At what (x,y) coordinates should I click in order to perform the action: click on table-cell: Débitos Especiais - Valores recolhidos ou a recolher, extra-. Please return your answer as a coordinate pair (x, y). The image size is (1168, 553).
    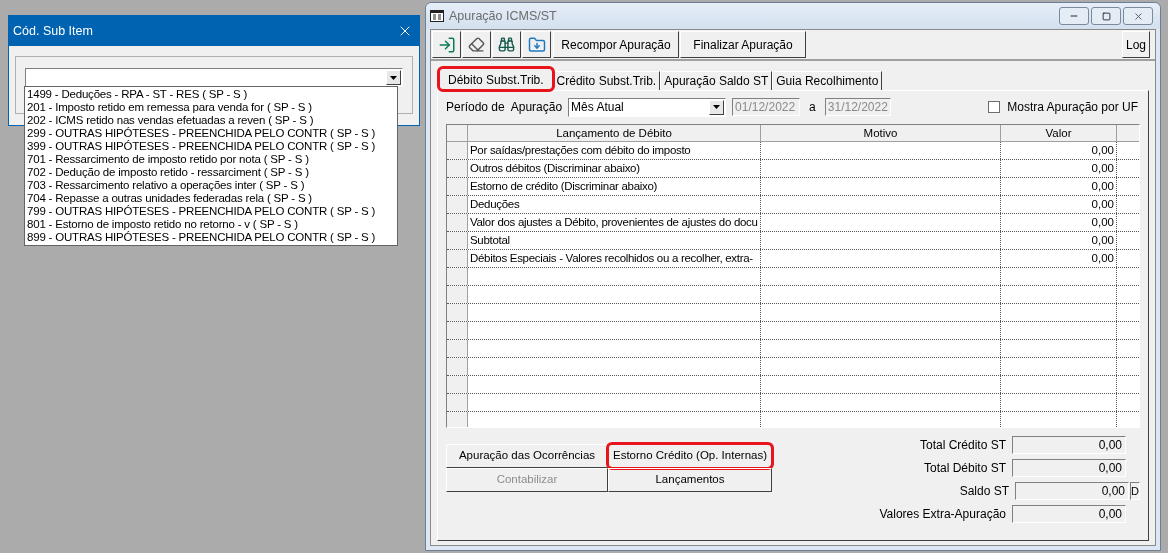
    Looking at the image, I should click on (614, 258).